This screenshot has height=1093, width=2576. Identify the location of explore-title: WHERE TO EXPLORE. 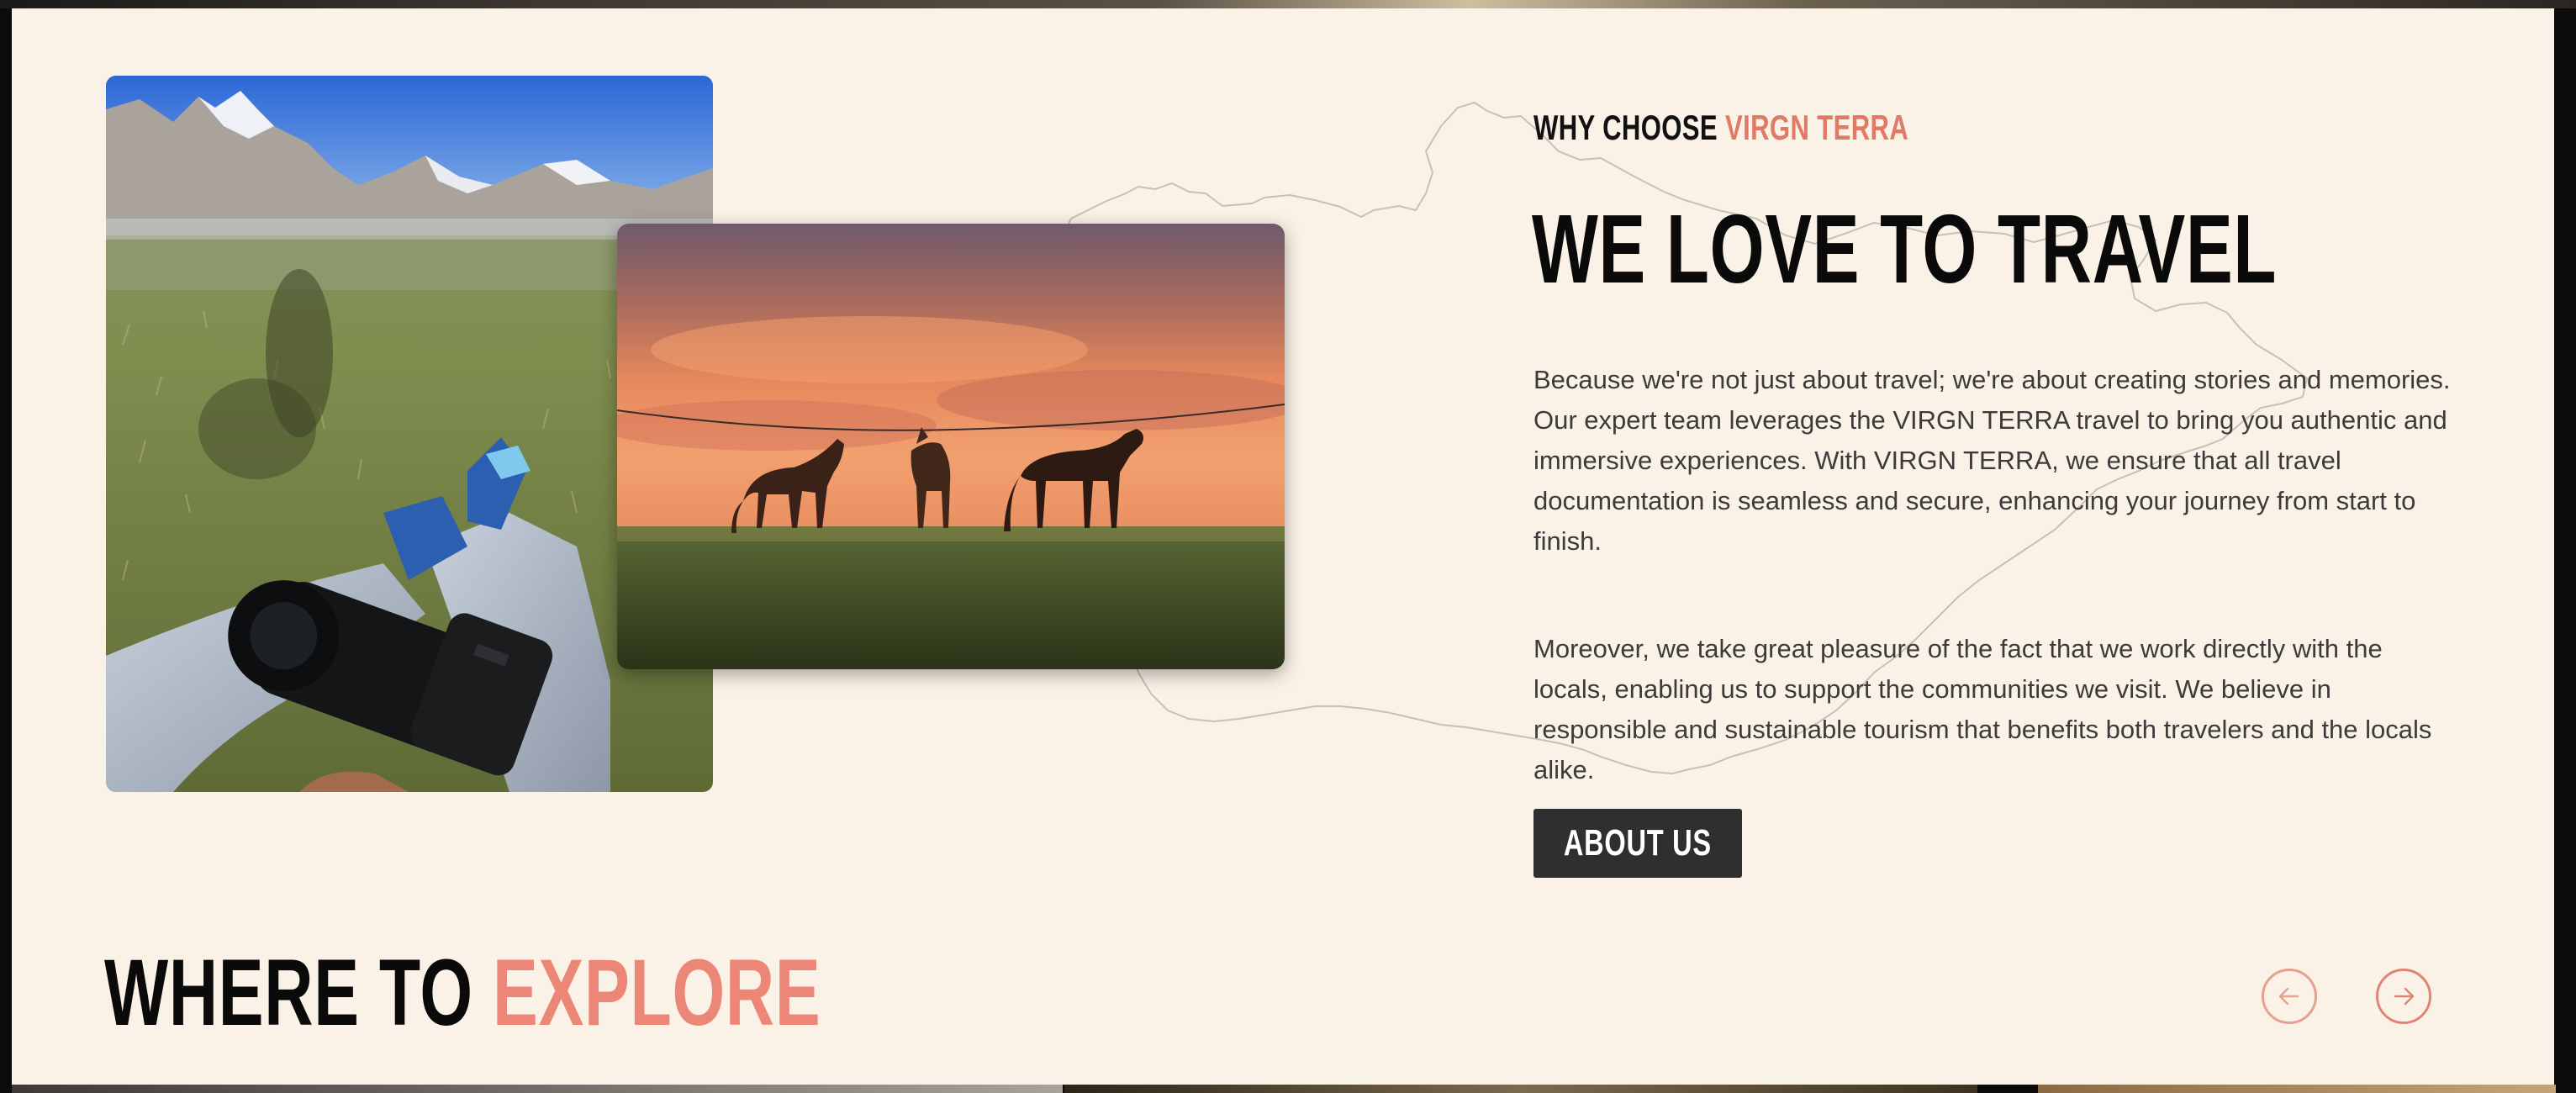
(463, 993).